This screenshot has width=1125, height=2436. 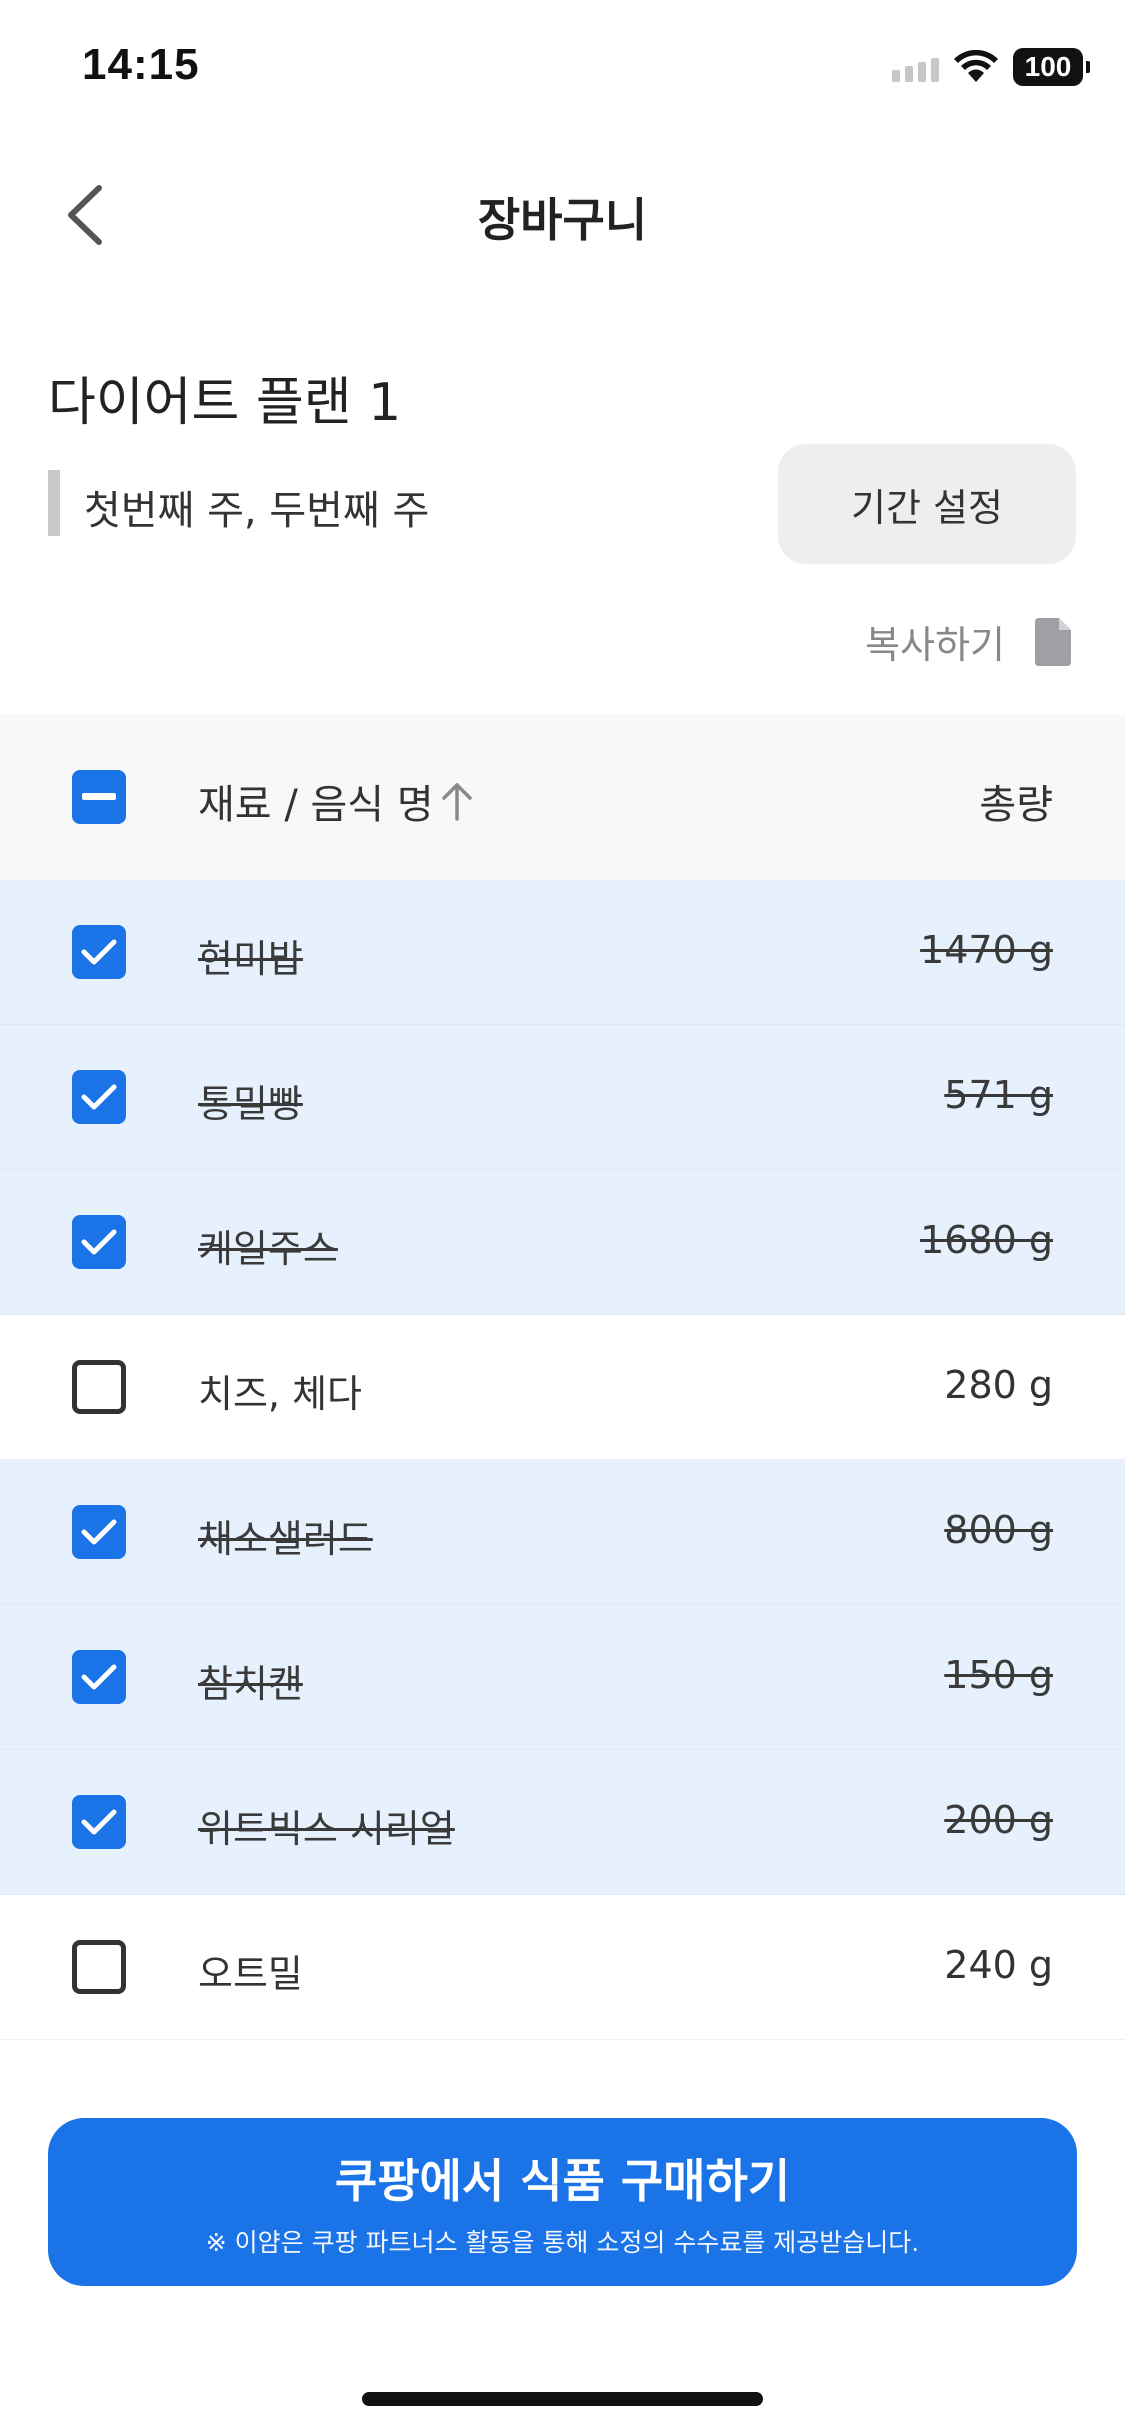 I want to click on status-time: 14:15, so click(x=141, y=64).